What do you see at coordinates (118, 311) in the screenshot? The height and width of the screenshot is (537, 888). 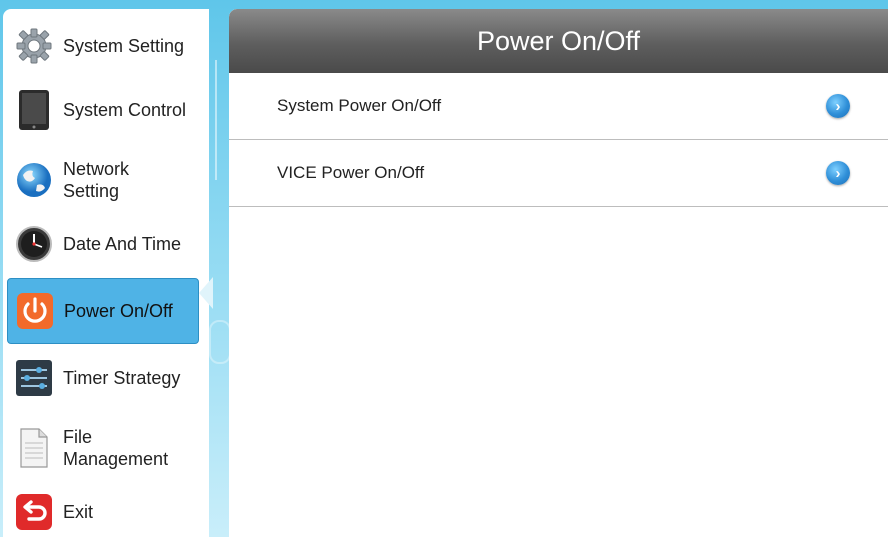 I see `sidebar-item-label: Power On/Off` at bounding box center [118, 311].